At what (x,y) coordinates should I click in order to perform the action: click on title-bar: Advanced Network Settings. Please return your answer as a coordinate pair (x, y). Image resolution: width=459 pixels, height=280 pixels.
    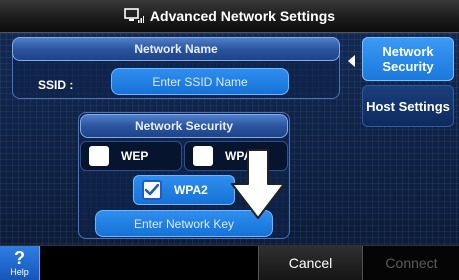
    Looking at the image, I should click on (229, 16).